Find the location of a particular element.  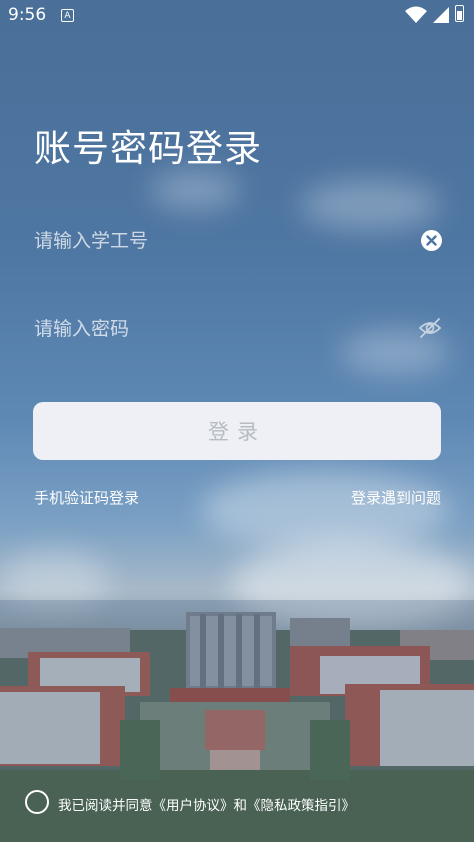

user-agreement-link: 《用户协议》 is located at coordinates (193, 806).